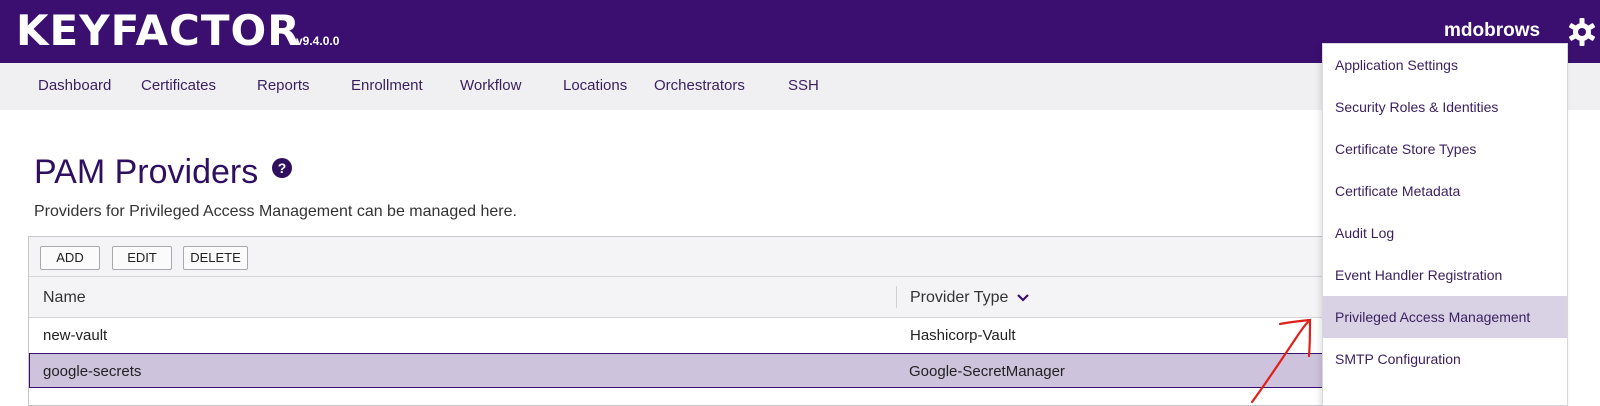  Describe the element at coordinates (896, 297) in the screenshot. I see `column-divider` at that location.